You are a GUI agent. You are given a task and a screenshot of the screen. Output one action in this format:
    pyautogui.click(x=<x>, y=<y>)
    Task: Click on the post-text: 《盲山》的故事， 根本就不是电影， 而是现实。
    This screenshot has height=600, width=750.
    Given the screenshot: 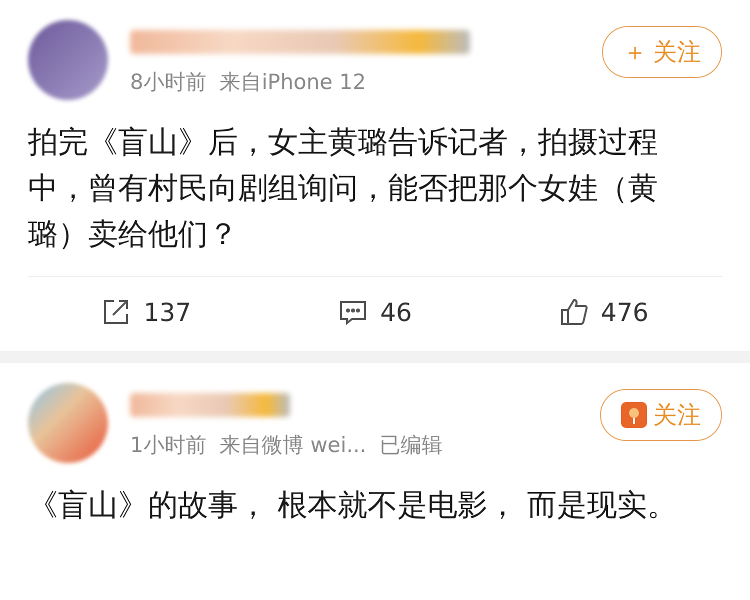 What is the action you would take?
    pyautogui.click(x=353, y=506)
    